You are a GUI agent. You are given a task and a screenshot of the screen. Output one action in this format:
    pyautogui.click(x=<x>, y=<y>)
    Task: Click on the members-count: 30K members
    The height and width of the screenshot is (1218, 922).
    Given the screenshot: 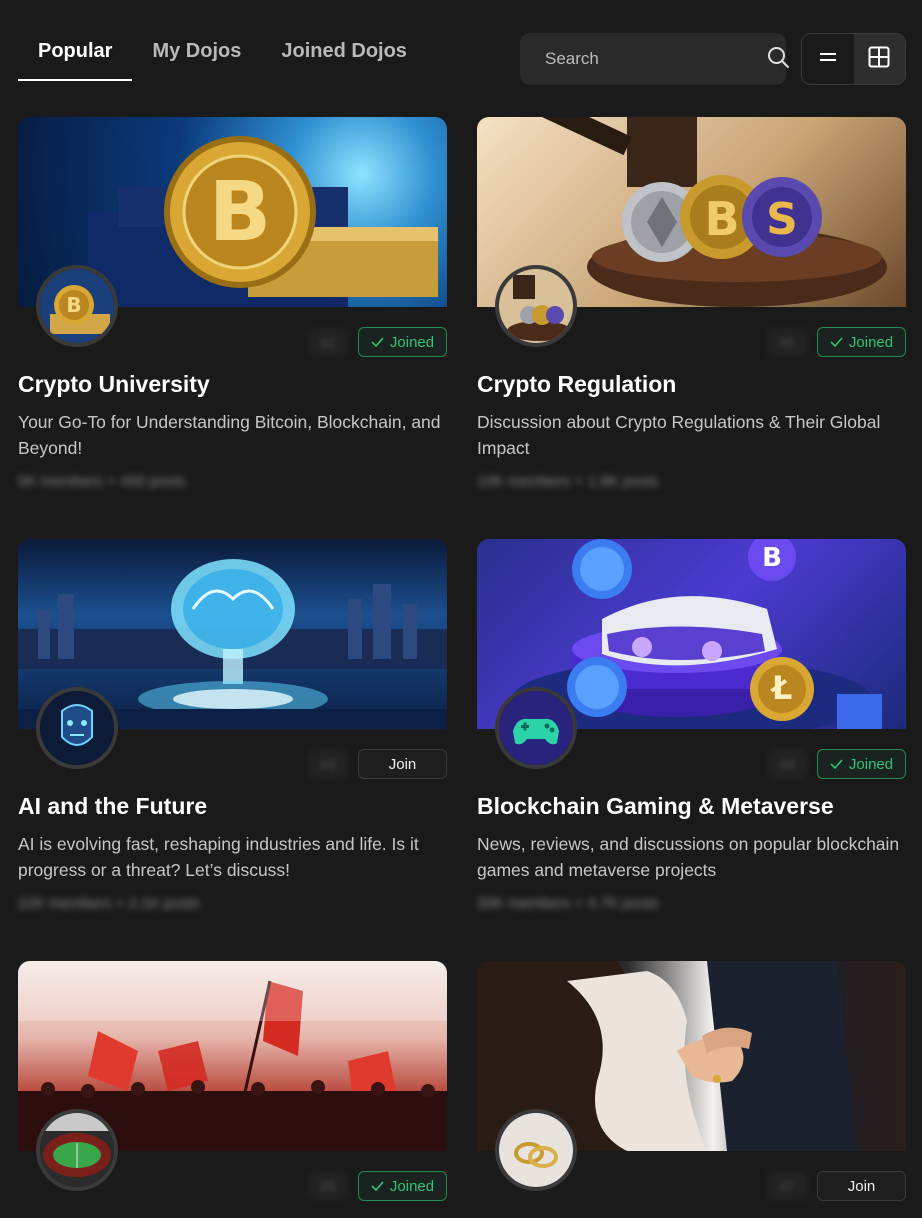 What is the action you would take?
    pyautogui.click(x=524, y=903)
    